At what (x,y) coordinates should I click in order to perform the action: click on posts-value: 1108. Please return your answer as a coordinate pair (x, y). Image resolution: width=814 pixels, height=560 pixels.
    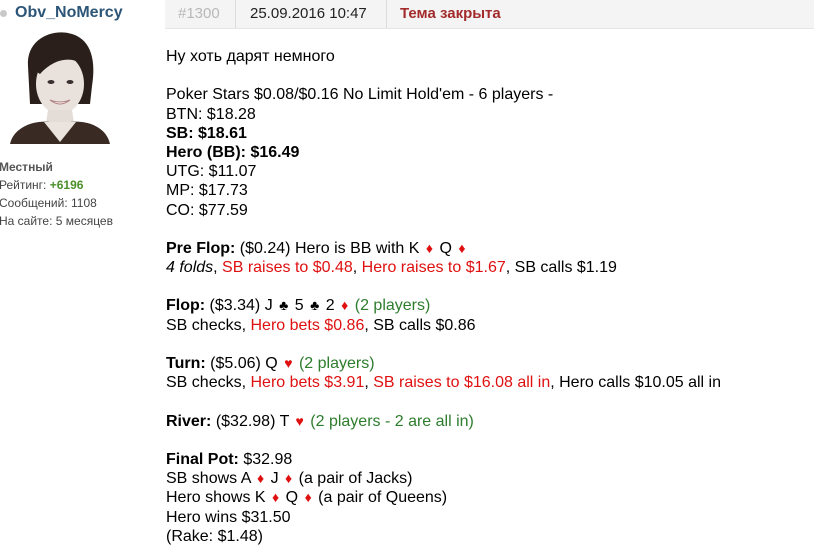
    Looking at the image, I should click on (84, 203).